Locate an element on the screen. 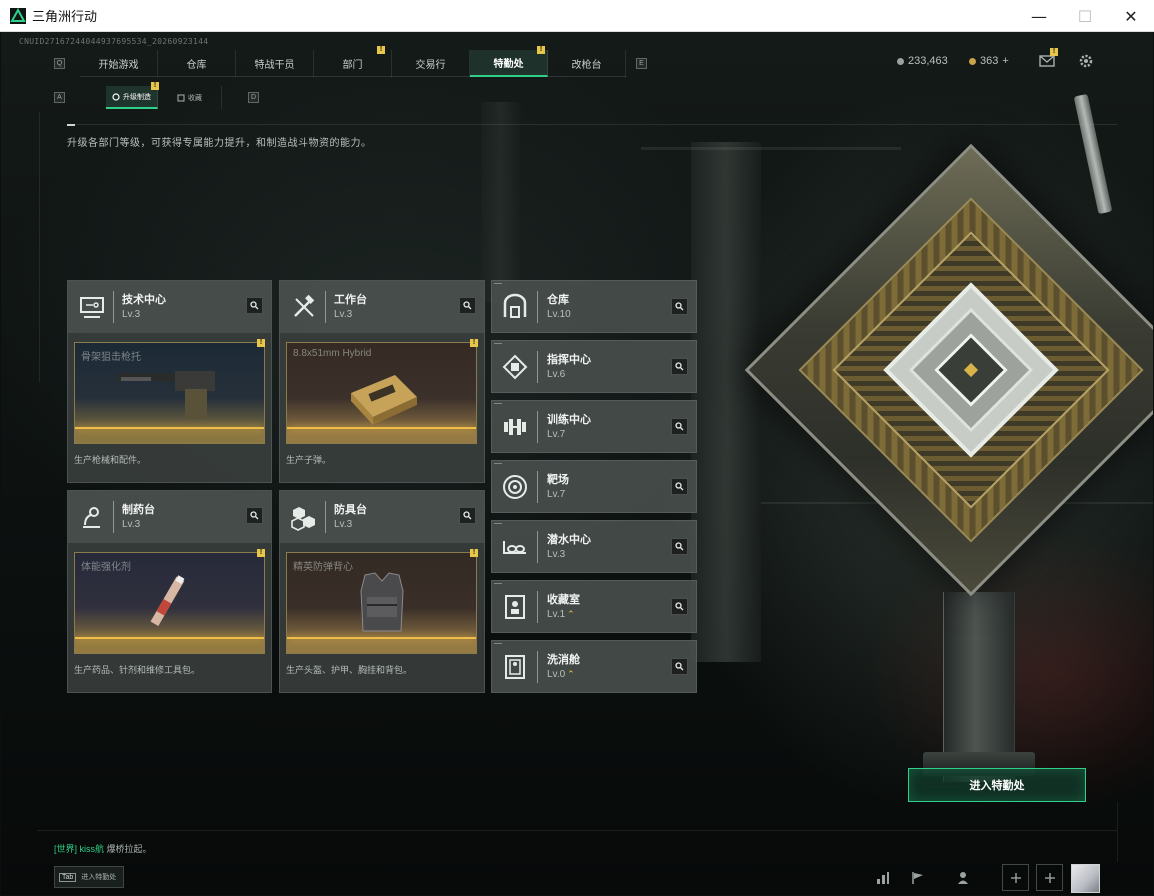 This screenshot has height=896, width=1154. department-card-pharmacy: 制药台 Lv.3 体能强化剂 ! 生产药品、针剂和维修工具包。 is located at coordinates (169, 591).